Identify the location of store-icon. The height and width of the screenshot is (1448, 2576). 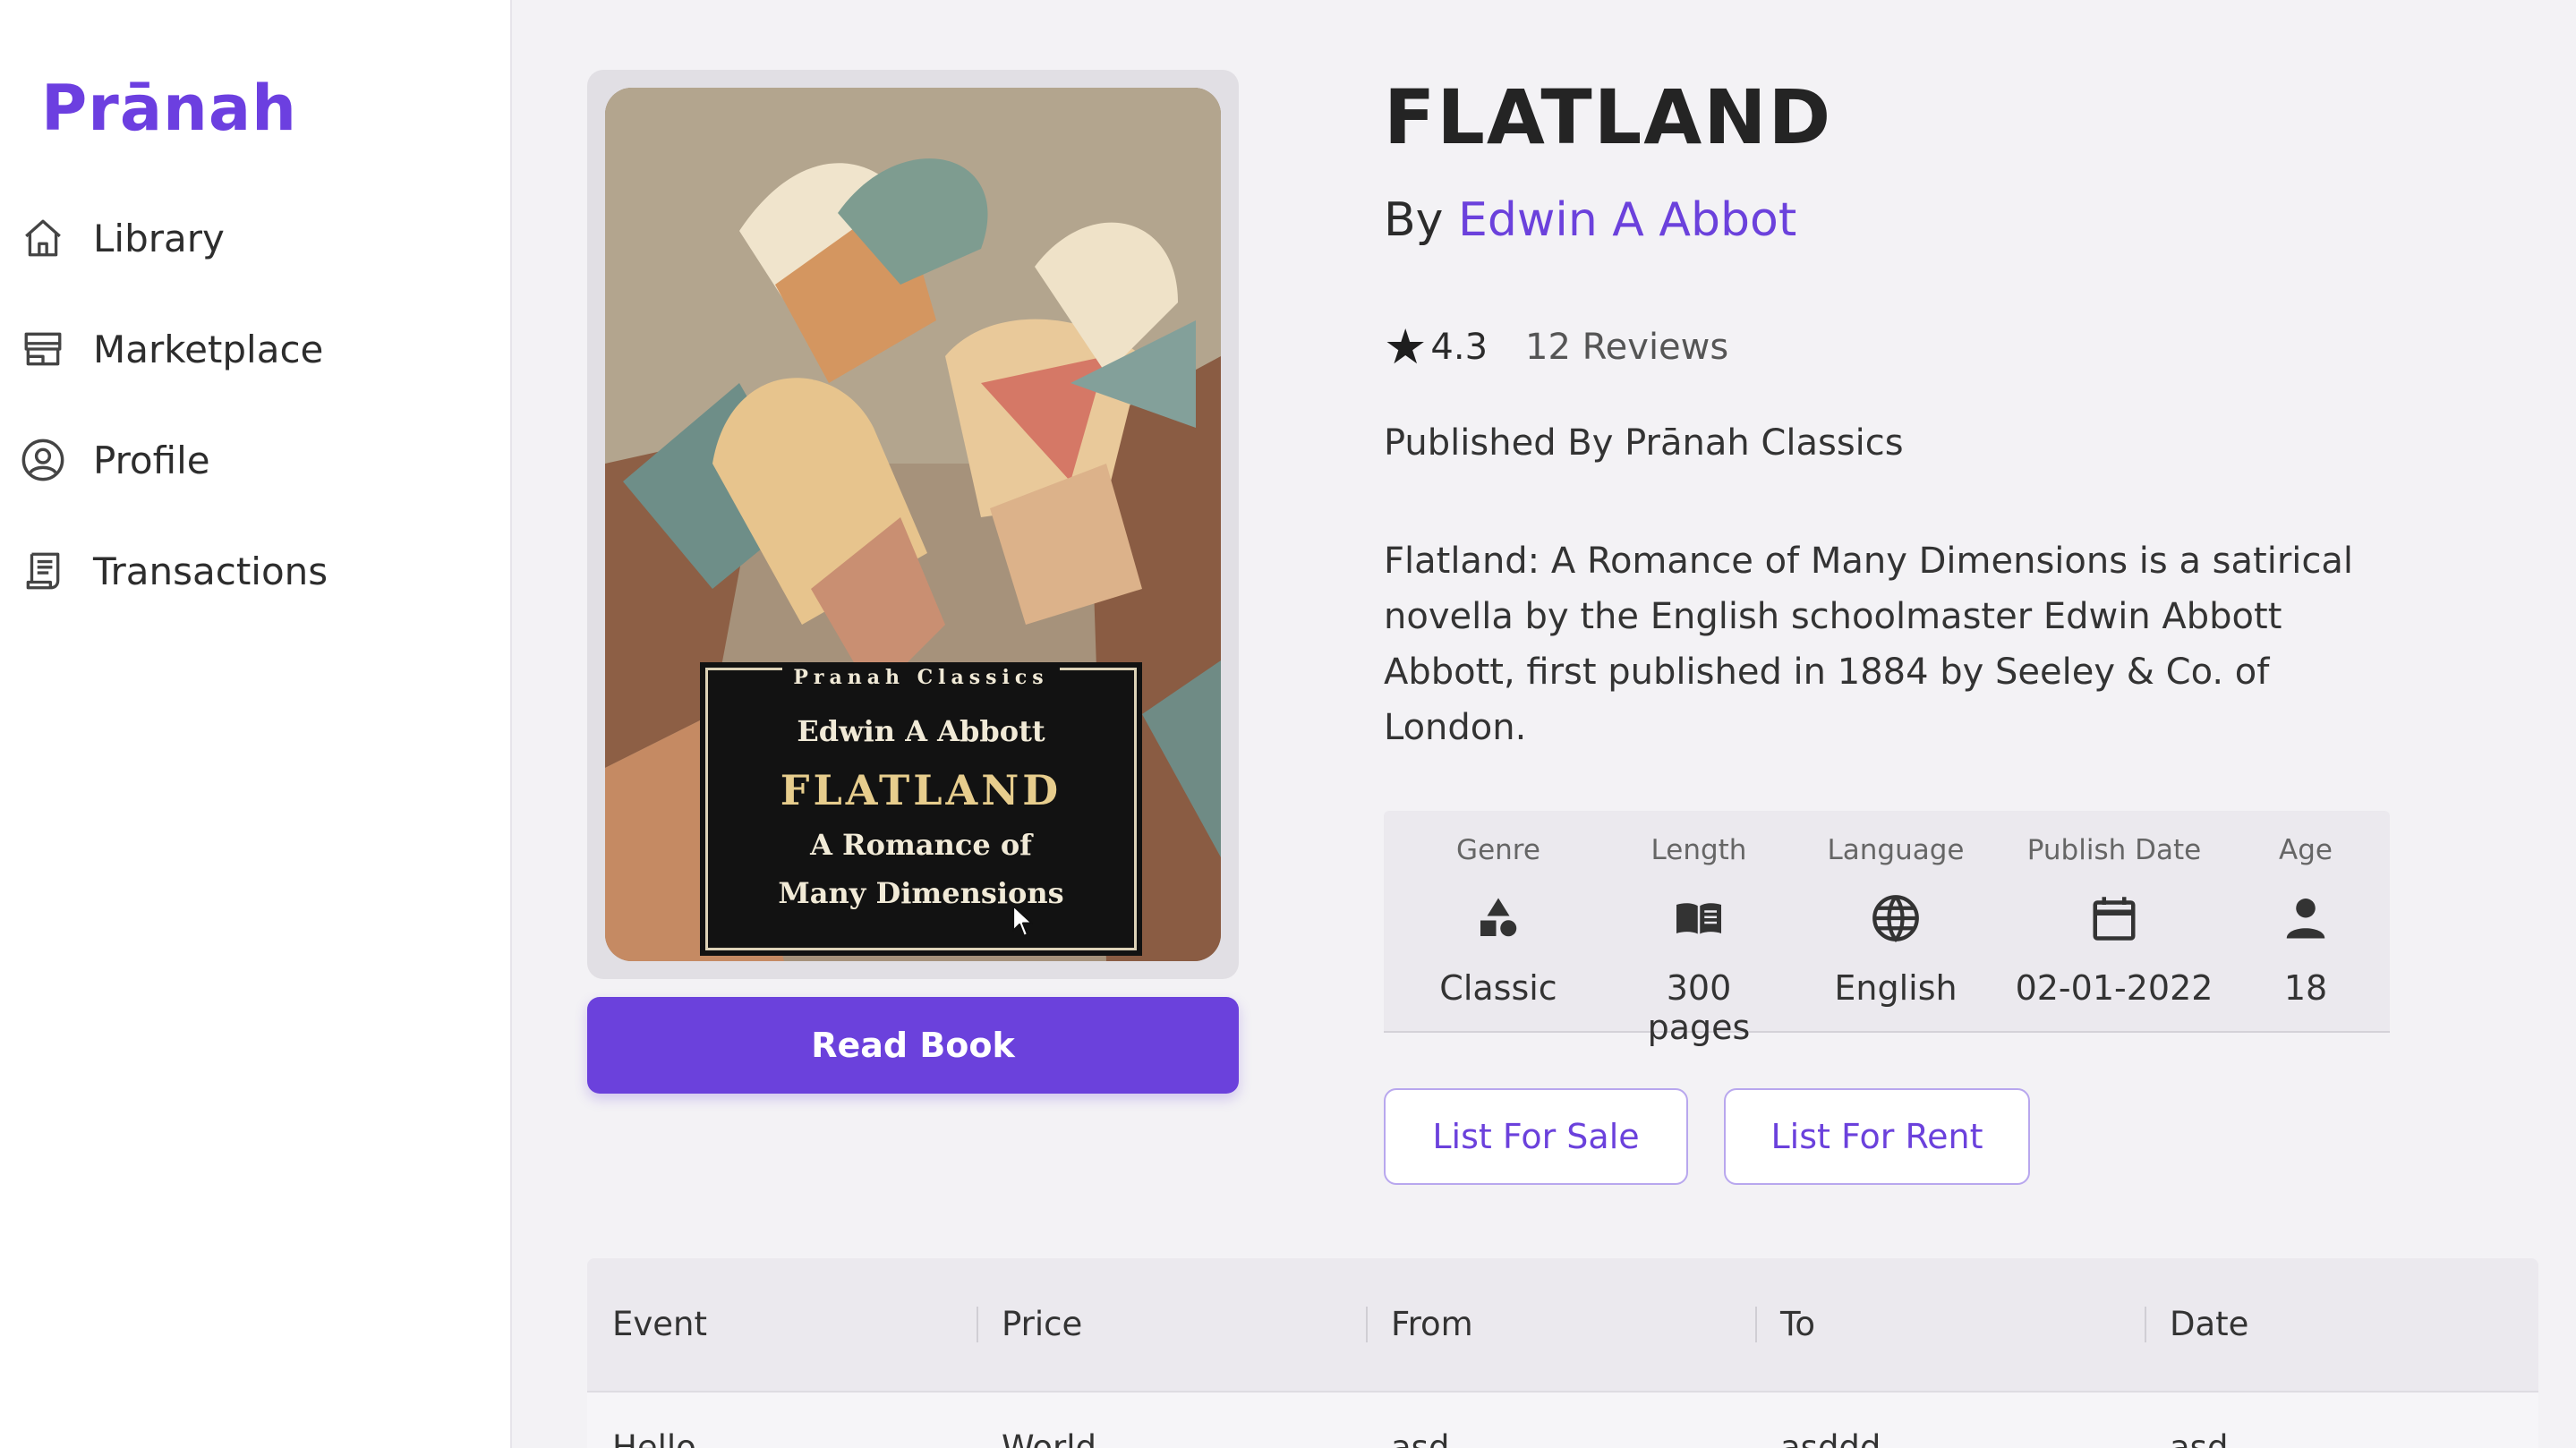
(43, 349).